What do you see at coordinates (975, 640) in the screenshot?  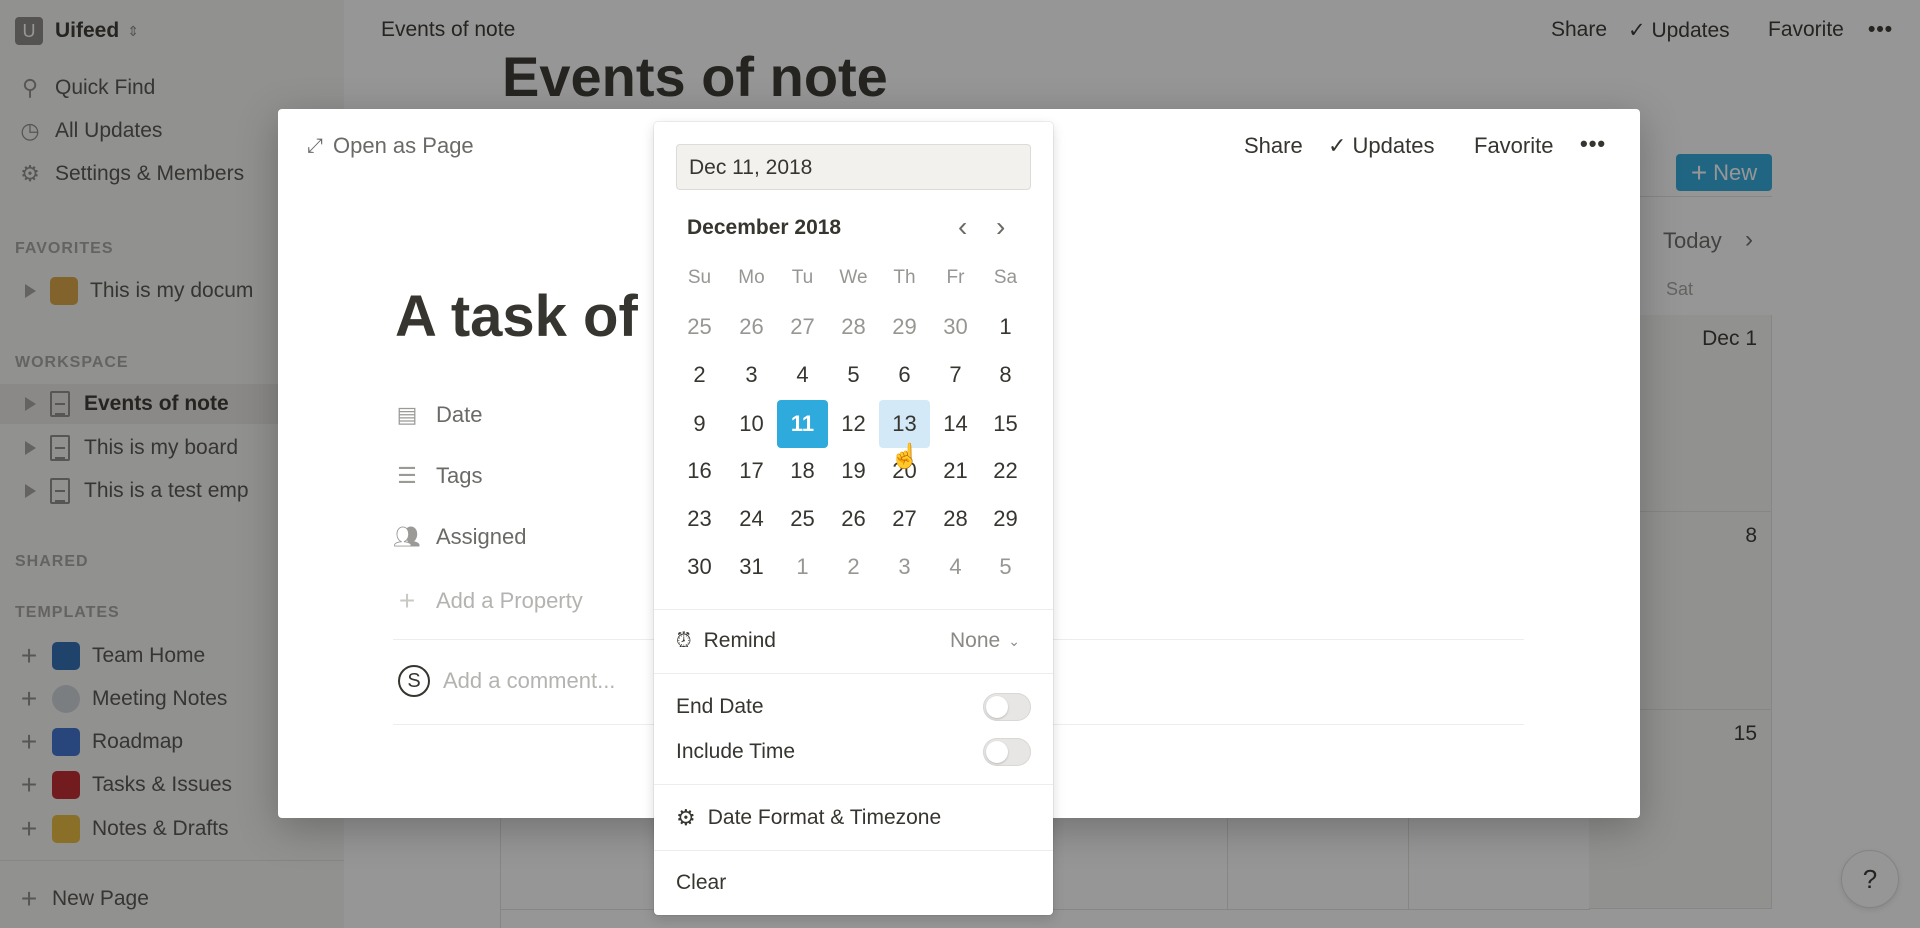 I see `remind-value: None` at bounding box center [975, 640].